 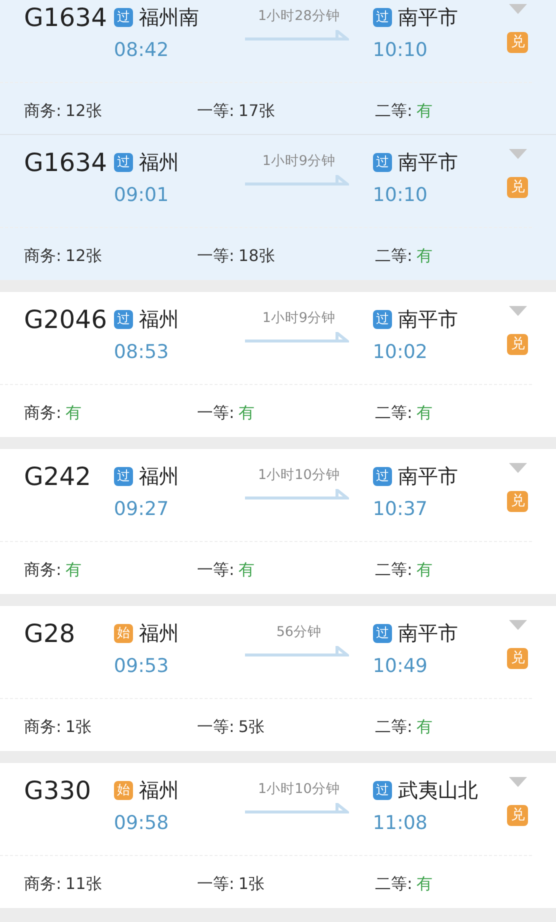 What do you see at coordinates (142, 50) in the screenshot?
I see `time-text: 08:42` at bounding box center [142, 50].